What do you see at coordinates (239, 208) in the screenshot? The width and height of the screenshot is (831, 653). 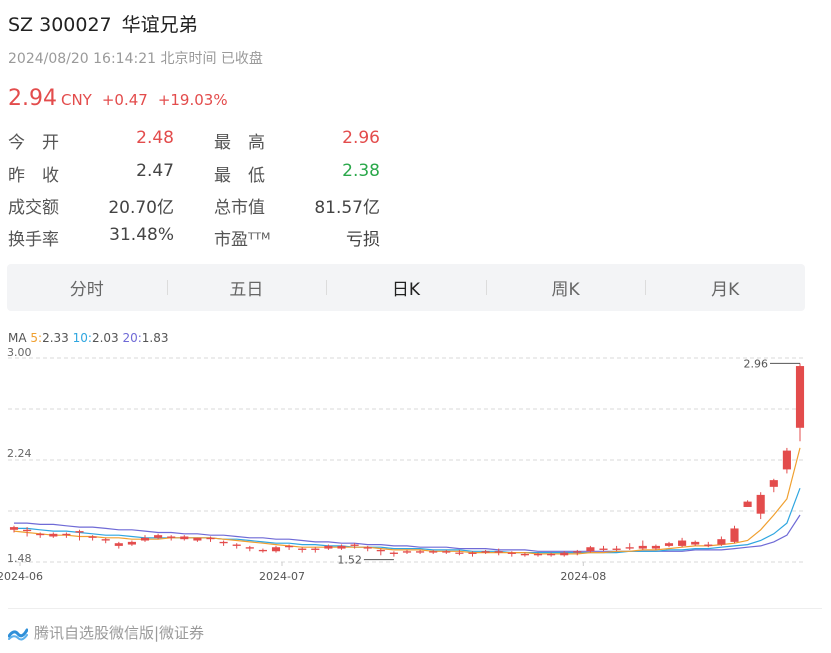 I see `stat-label: 总市值` at bounding box center [239, 208].